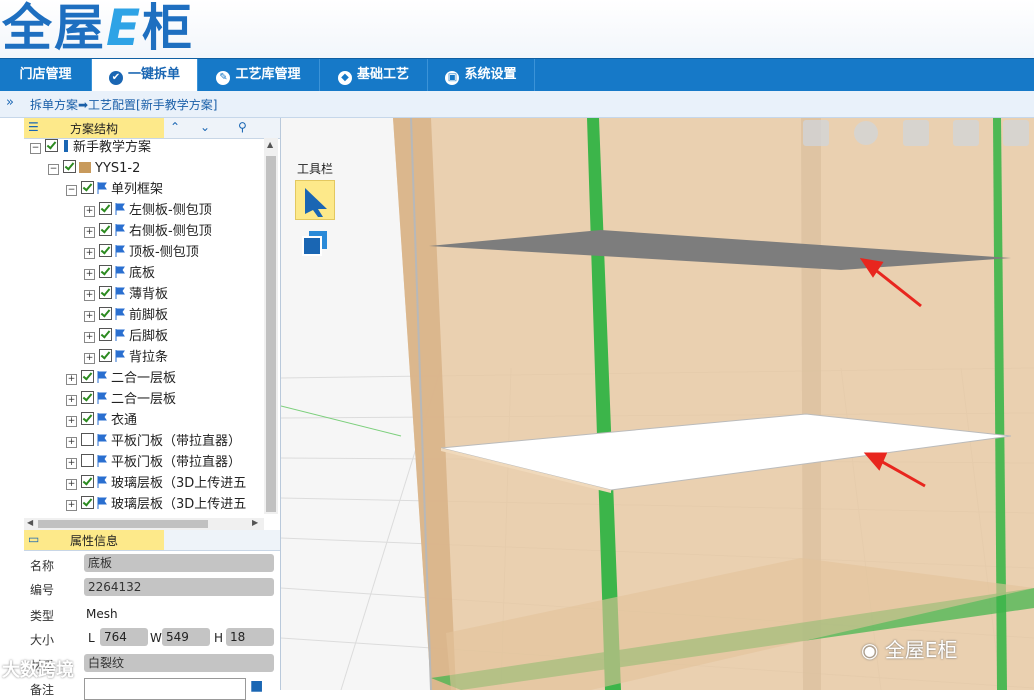  I want to click on main-nav: 门店管理 ✔ 一键拆单 ✎ 工艺库管理 ◆ 基础工艺 ▣ 系统设置, so click(517, 75).